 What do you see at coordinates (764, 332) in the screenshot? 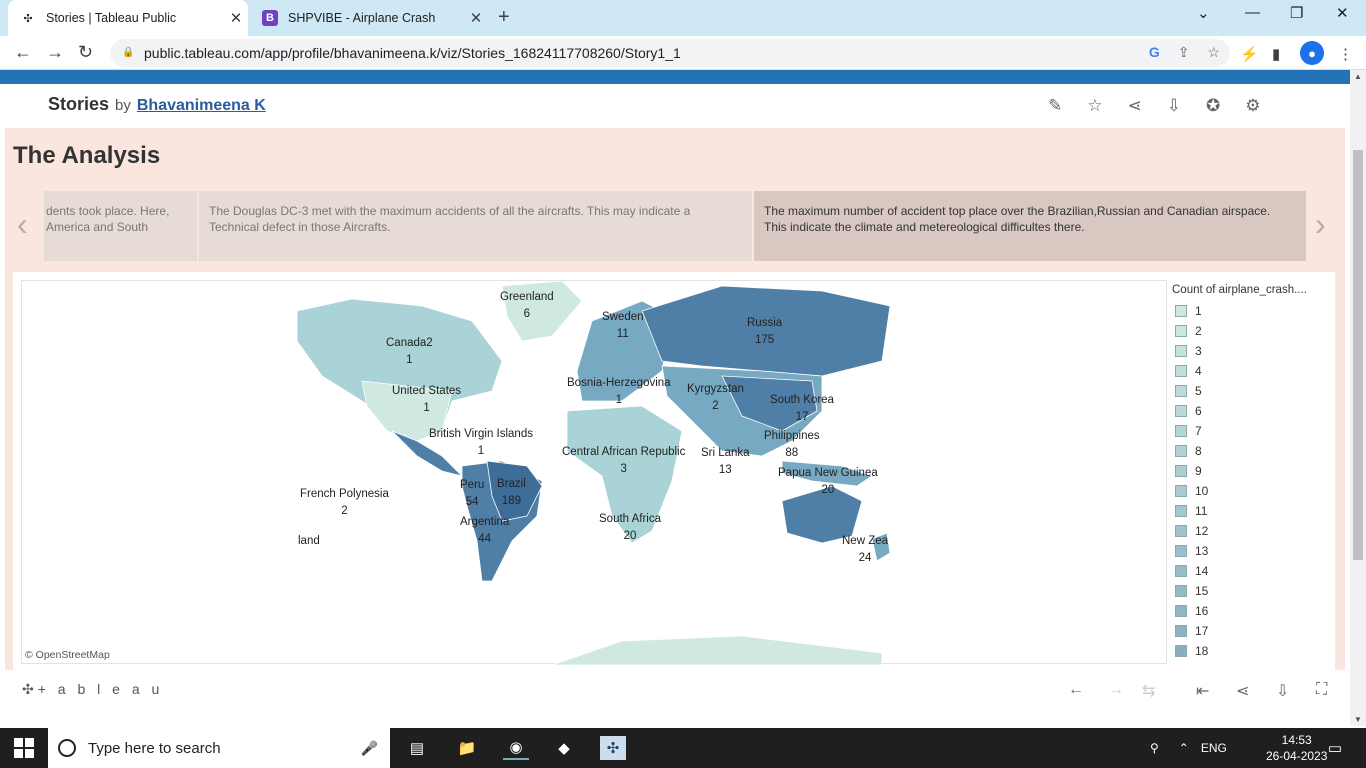
I see `map-label: Russia 175` at bounding box center [764, 332].